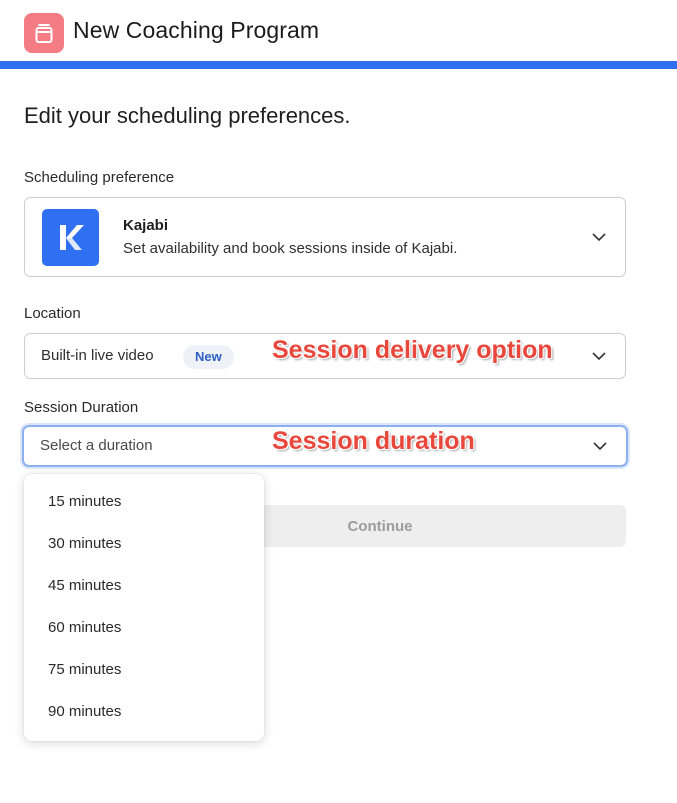  I want to click on program-icon, so click(44, 33).